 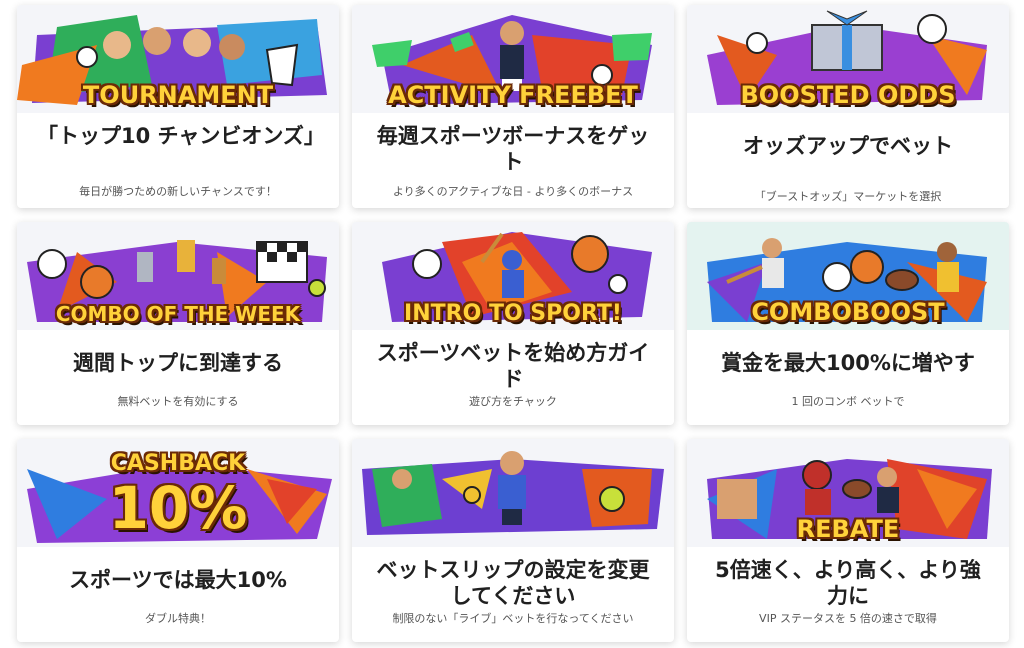 What do you see at coordinates (181, 136) in the screenshot?
I see `card-title: 「トップ10 チャンビオンズ」` at bounding box center [181, 136].